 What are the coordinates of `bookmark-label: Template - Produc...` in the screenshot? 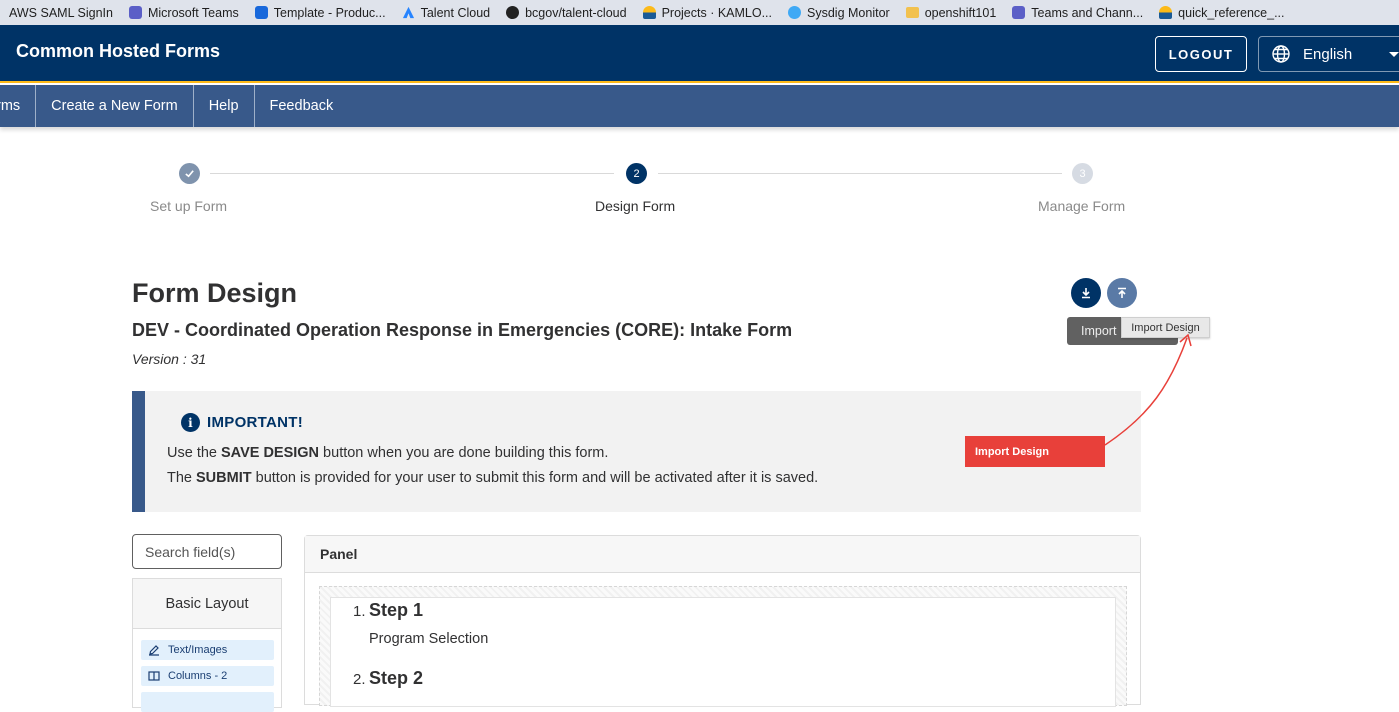 It's located at (329, 12).